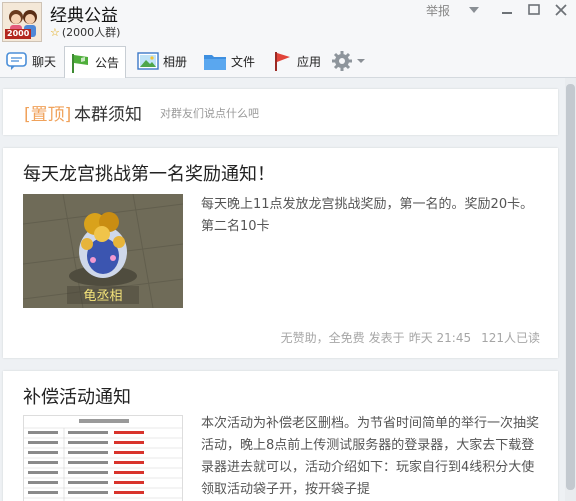  I want to click on tab-chat: 聊天, so click(31, 61).